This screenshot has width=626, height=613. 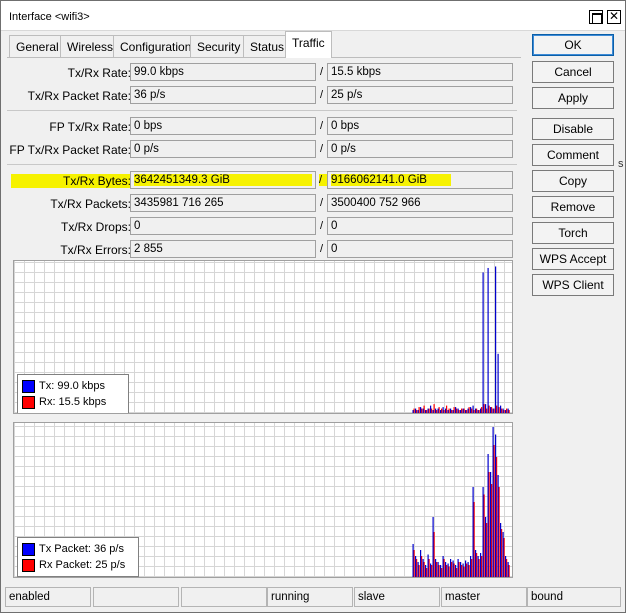 What do you see at coordinates (90, 204) in the screenshot?
I see `txrx-packets-label: Tx/Rx Packets:` at bounding box center [90, 204].